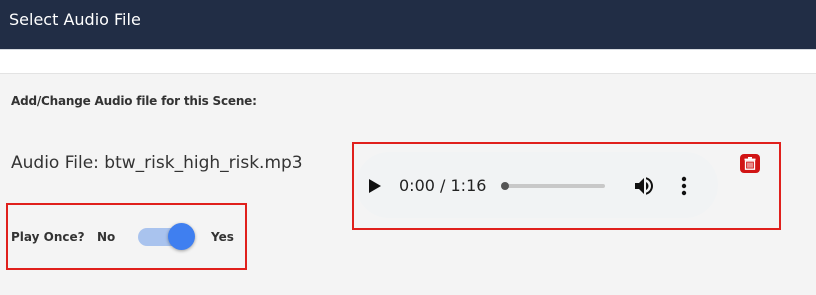 The image size is (816, 295). I want to click on header-title: Select Audio File, so click(75, 19).